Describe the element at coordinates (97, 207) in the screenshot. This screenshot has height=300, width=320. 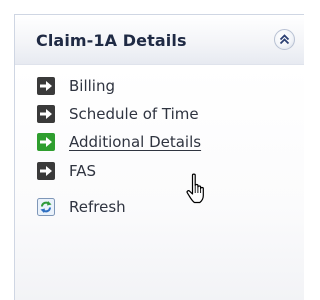
I see `refresh-label: Refresh` at that location.